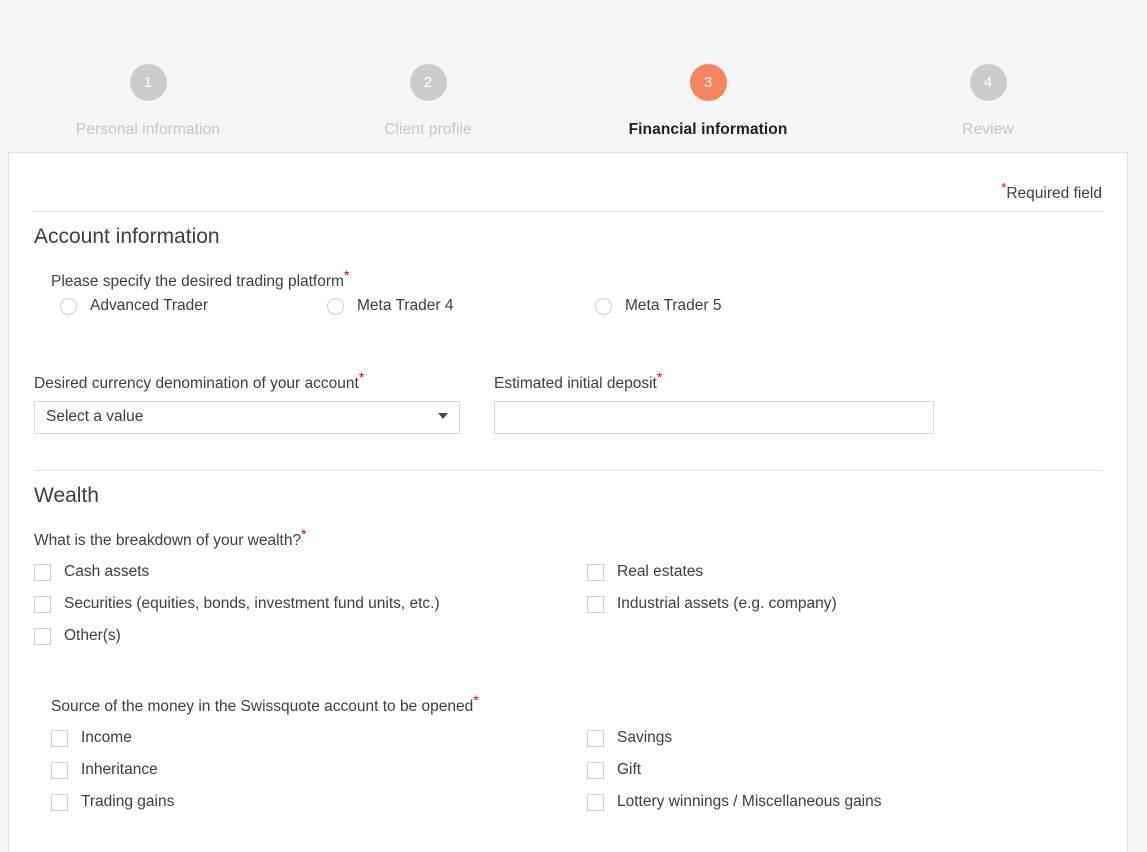 The image size is (1147, 852). I want to click on step-2-number: 2, so click(428, 82).